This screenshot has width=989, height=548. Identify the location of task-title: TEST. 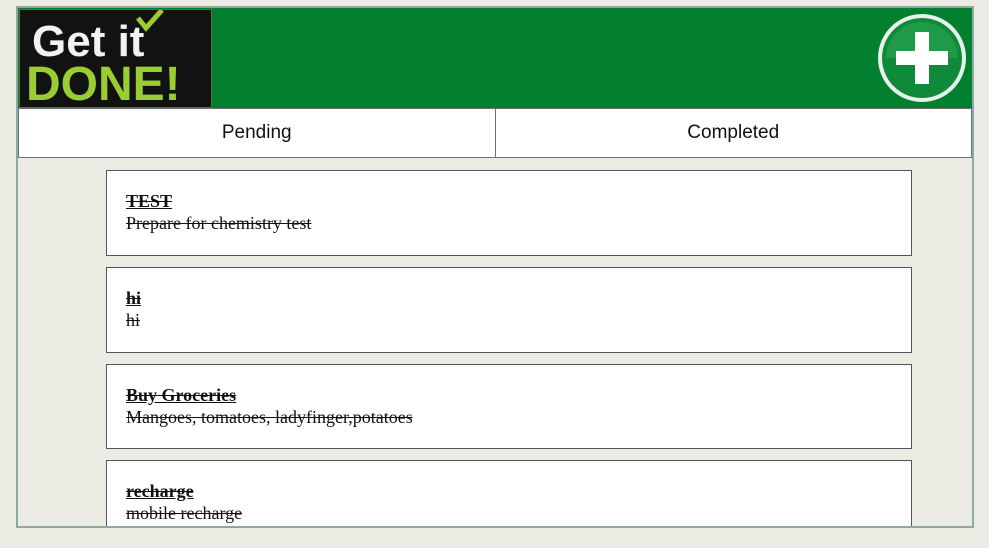
(149, 201).